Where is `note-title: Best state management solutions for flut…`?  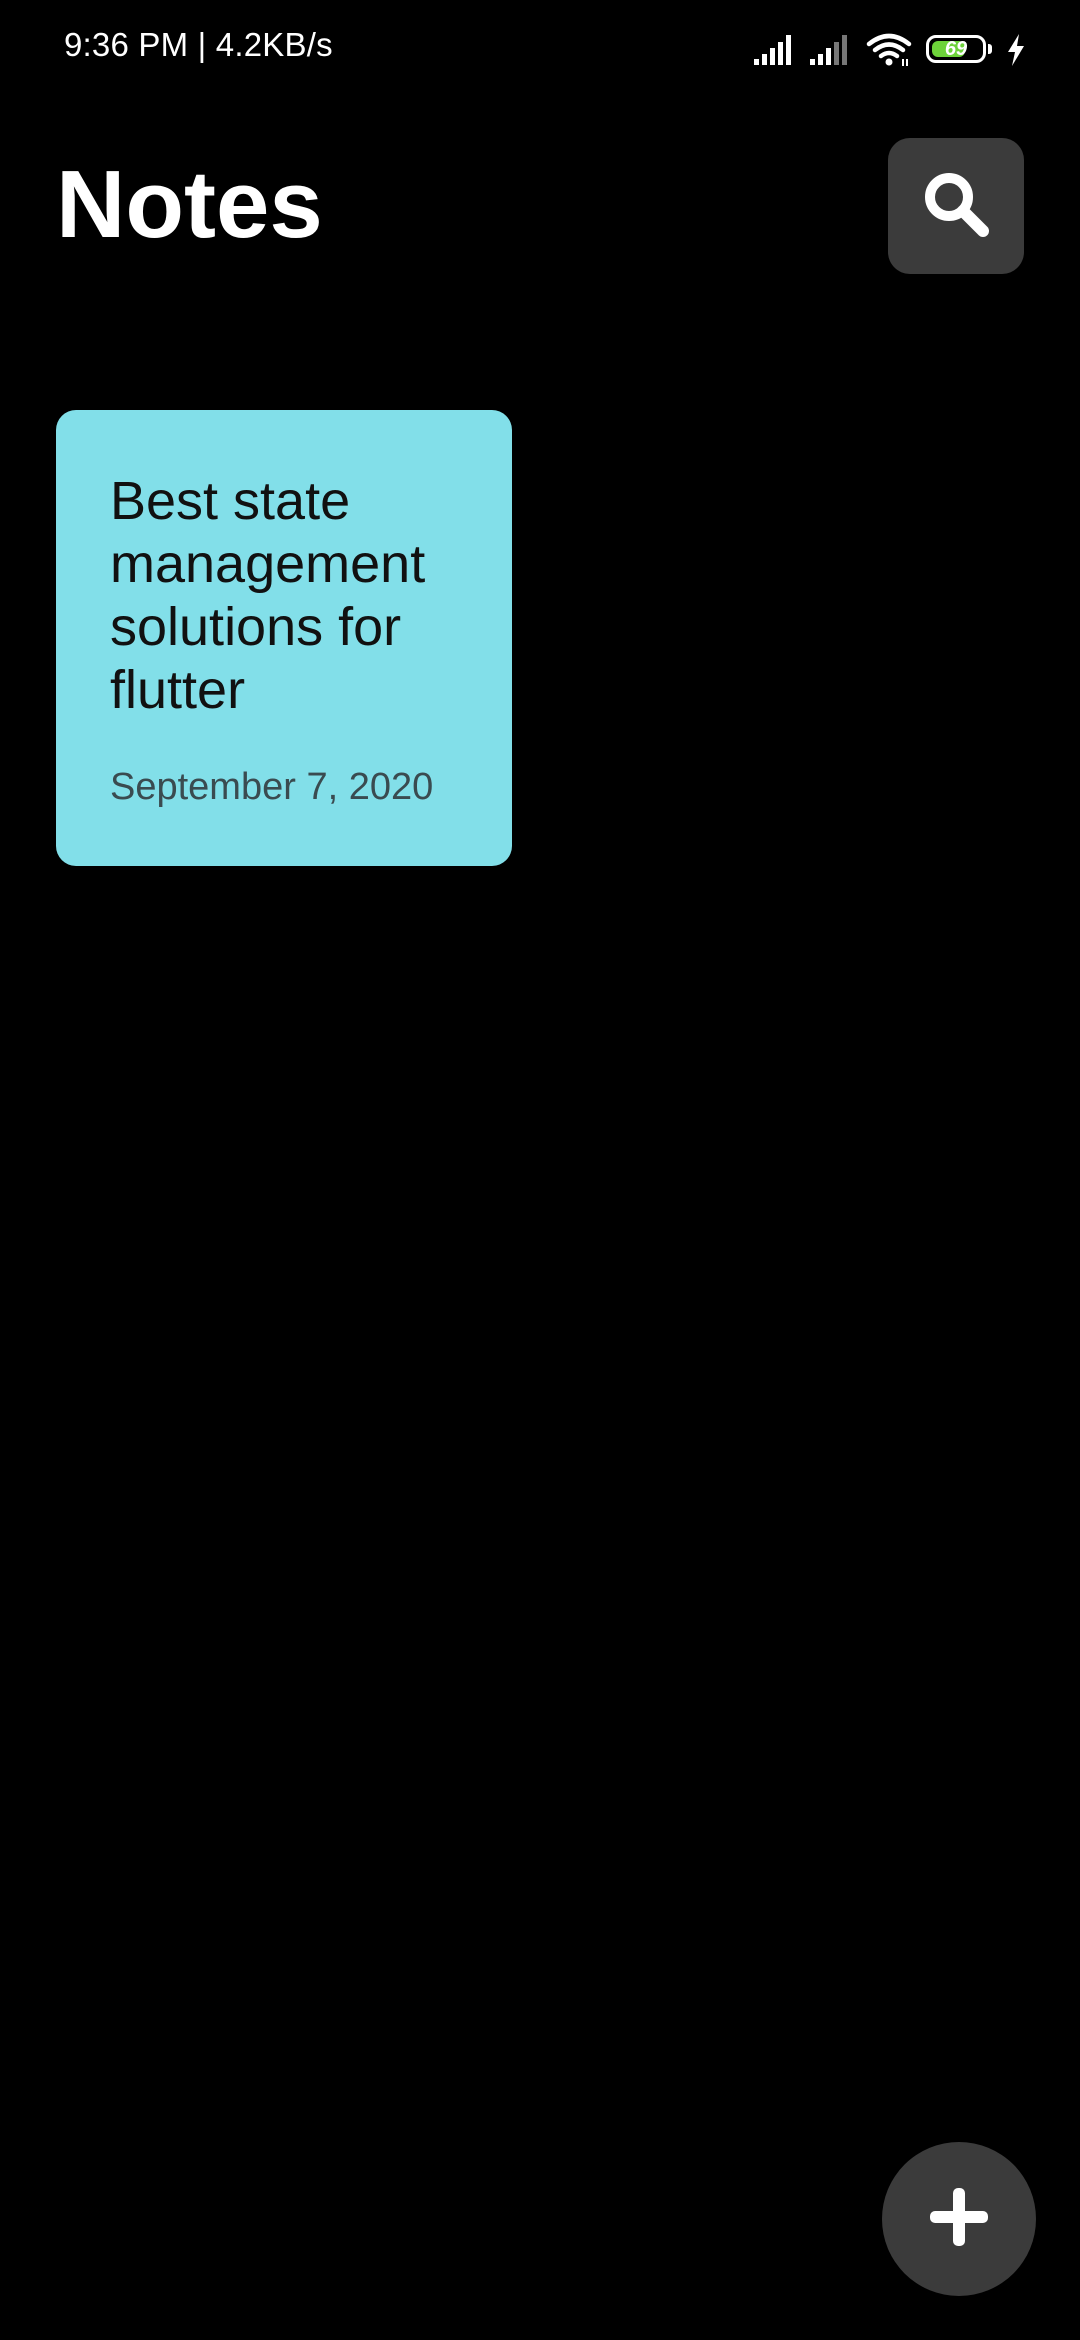 note-title: Best state management solutions for flut… is located at coordinates (268, 595).